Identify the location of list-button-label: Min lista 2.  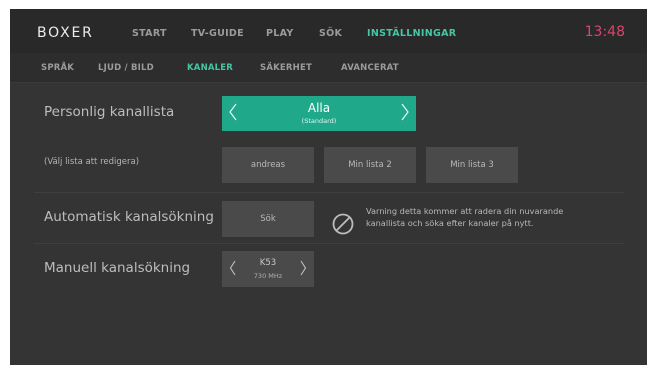
(370, 165).